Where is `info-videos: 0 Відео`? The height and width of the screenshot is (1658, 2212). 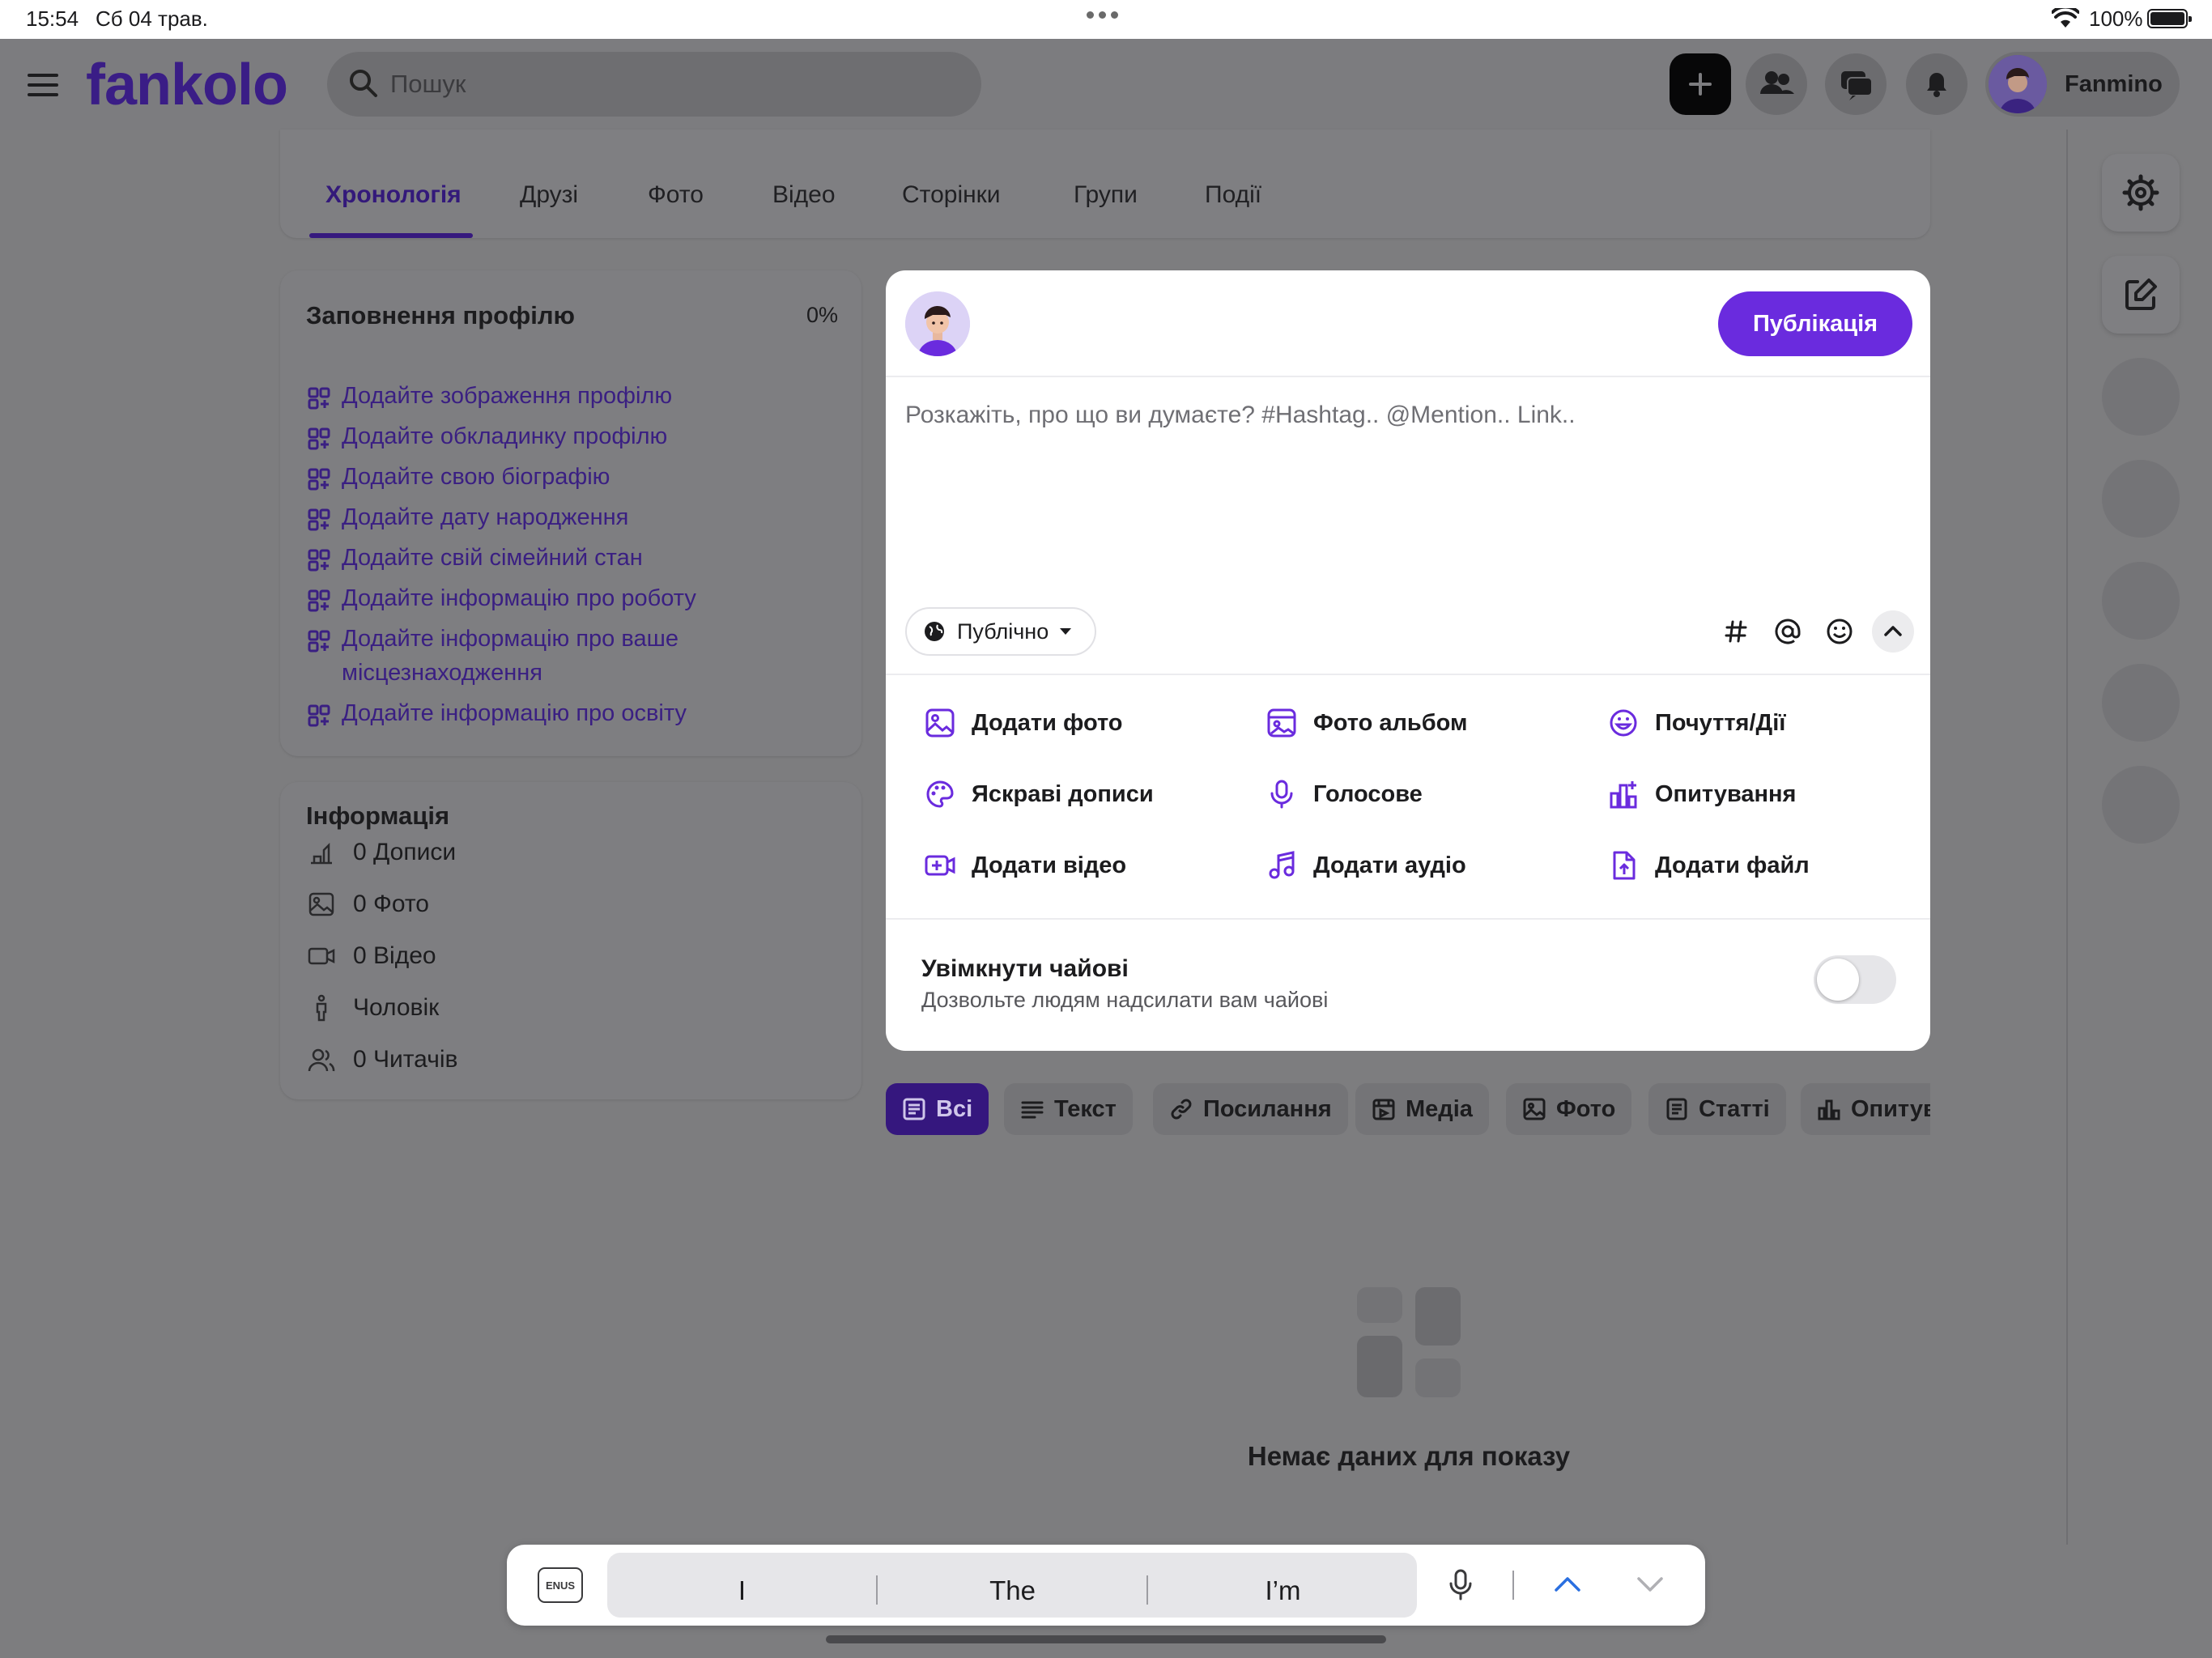
info-videos: 0 Відео is located at coordinates (372, 956).